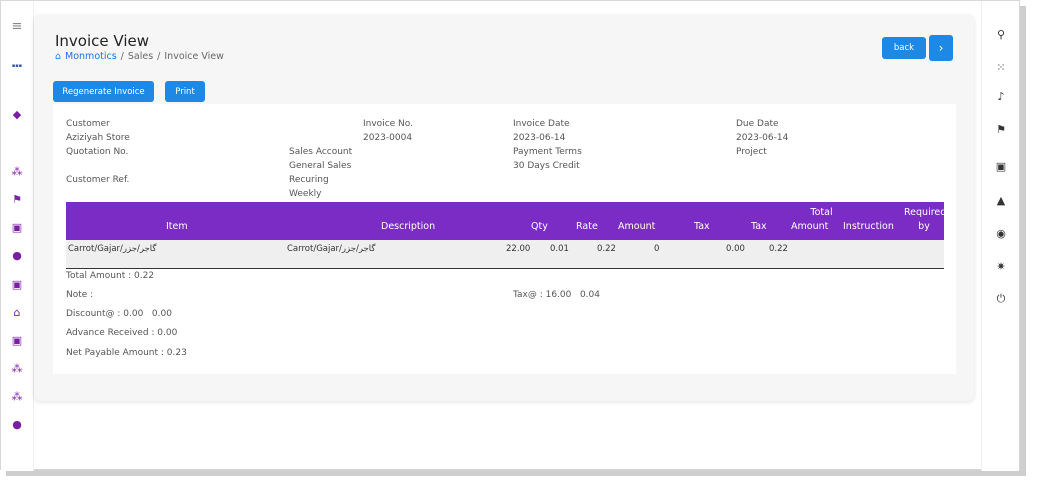 Image resolution: width=1037 pixels, height=481 pixels. What do you see at coordinates (541, 124) in the screenshot?
I see `invoice-date-label: Invoice Date` at bounding box center [541, 124].